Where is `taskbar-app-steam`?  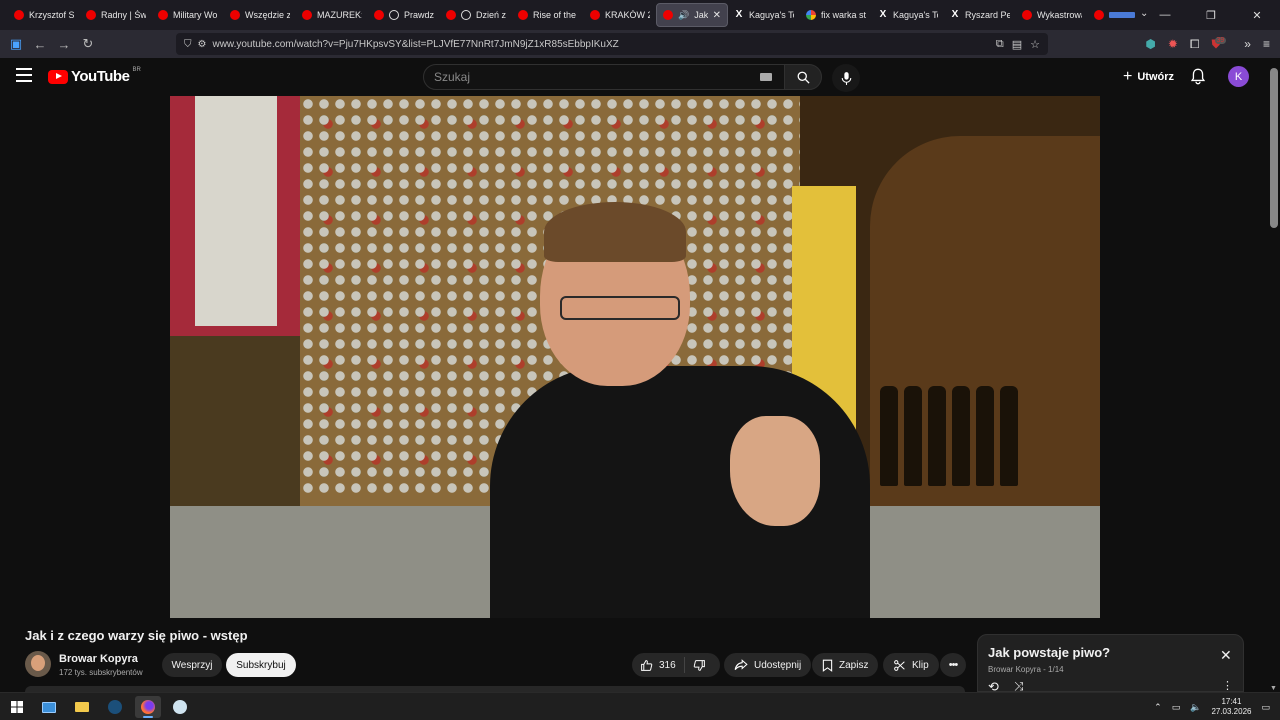 taskbar-app-steam is located at coordinates (115, 707).